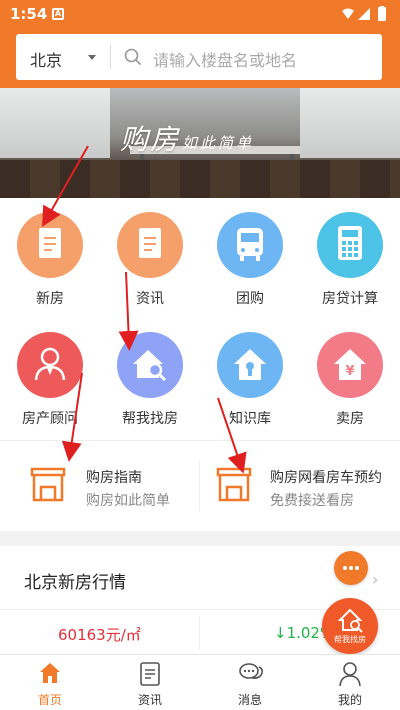  I want to click on grid-item-label: 房贷计算, so click(350, 299).